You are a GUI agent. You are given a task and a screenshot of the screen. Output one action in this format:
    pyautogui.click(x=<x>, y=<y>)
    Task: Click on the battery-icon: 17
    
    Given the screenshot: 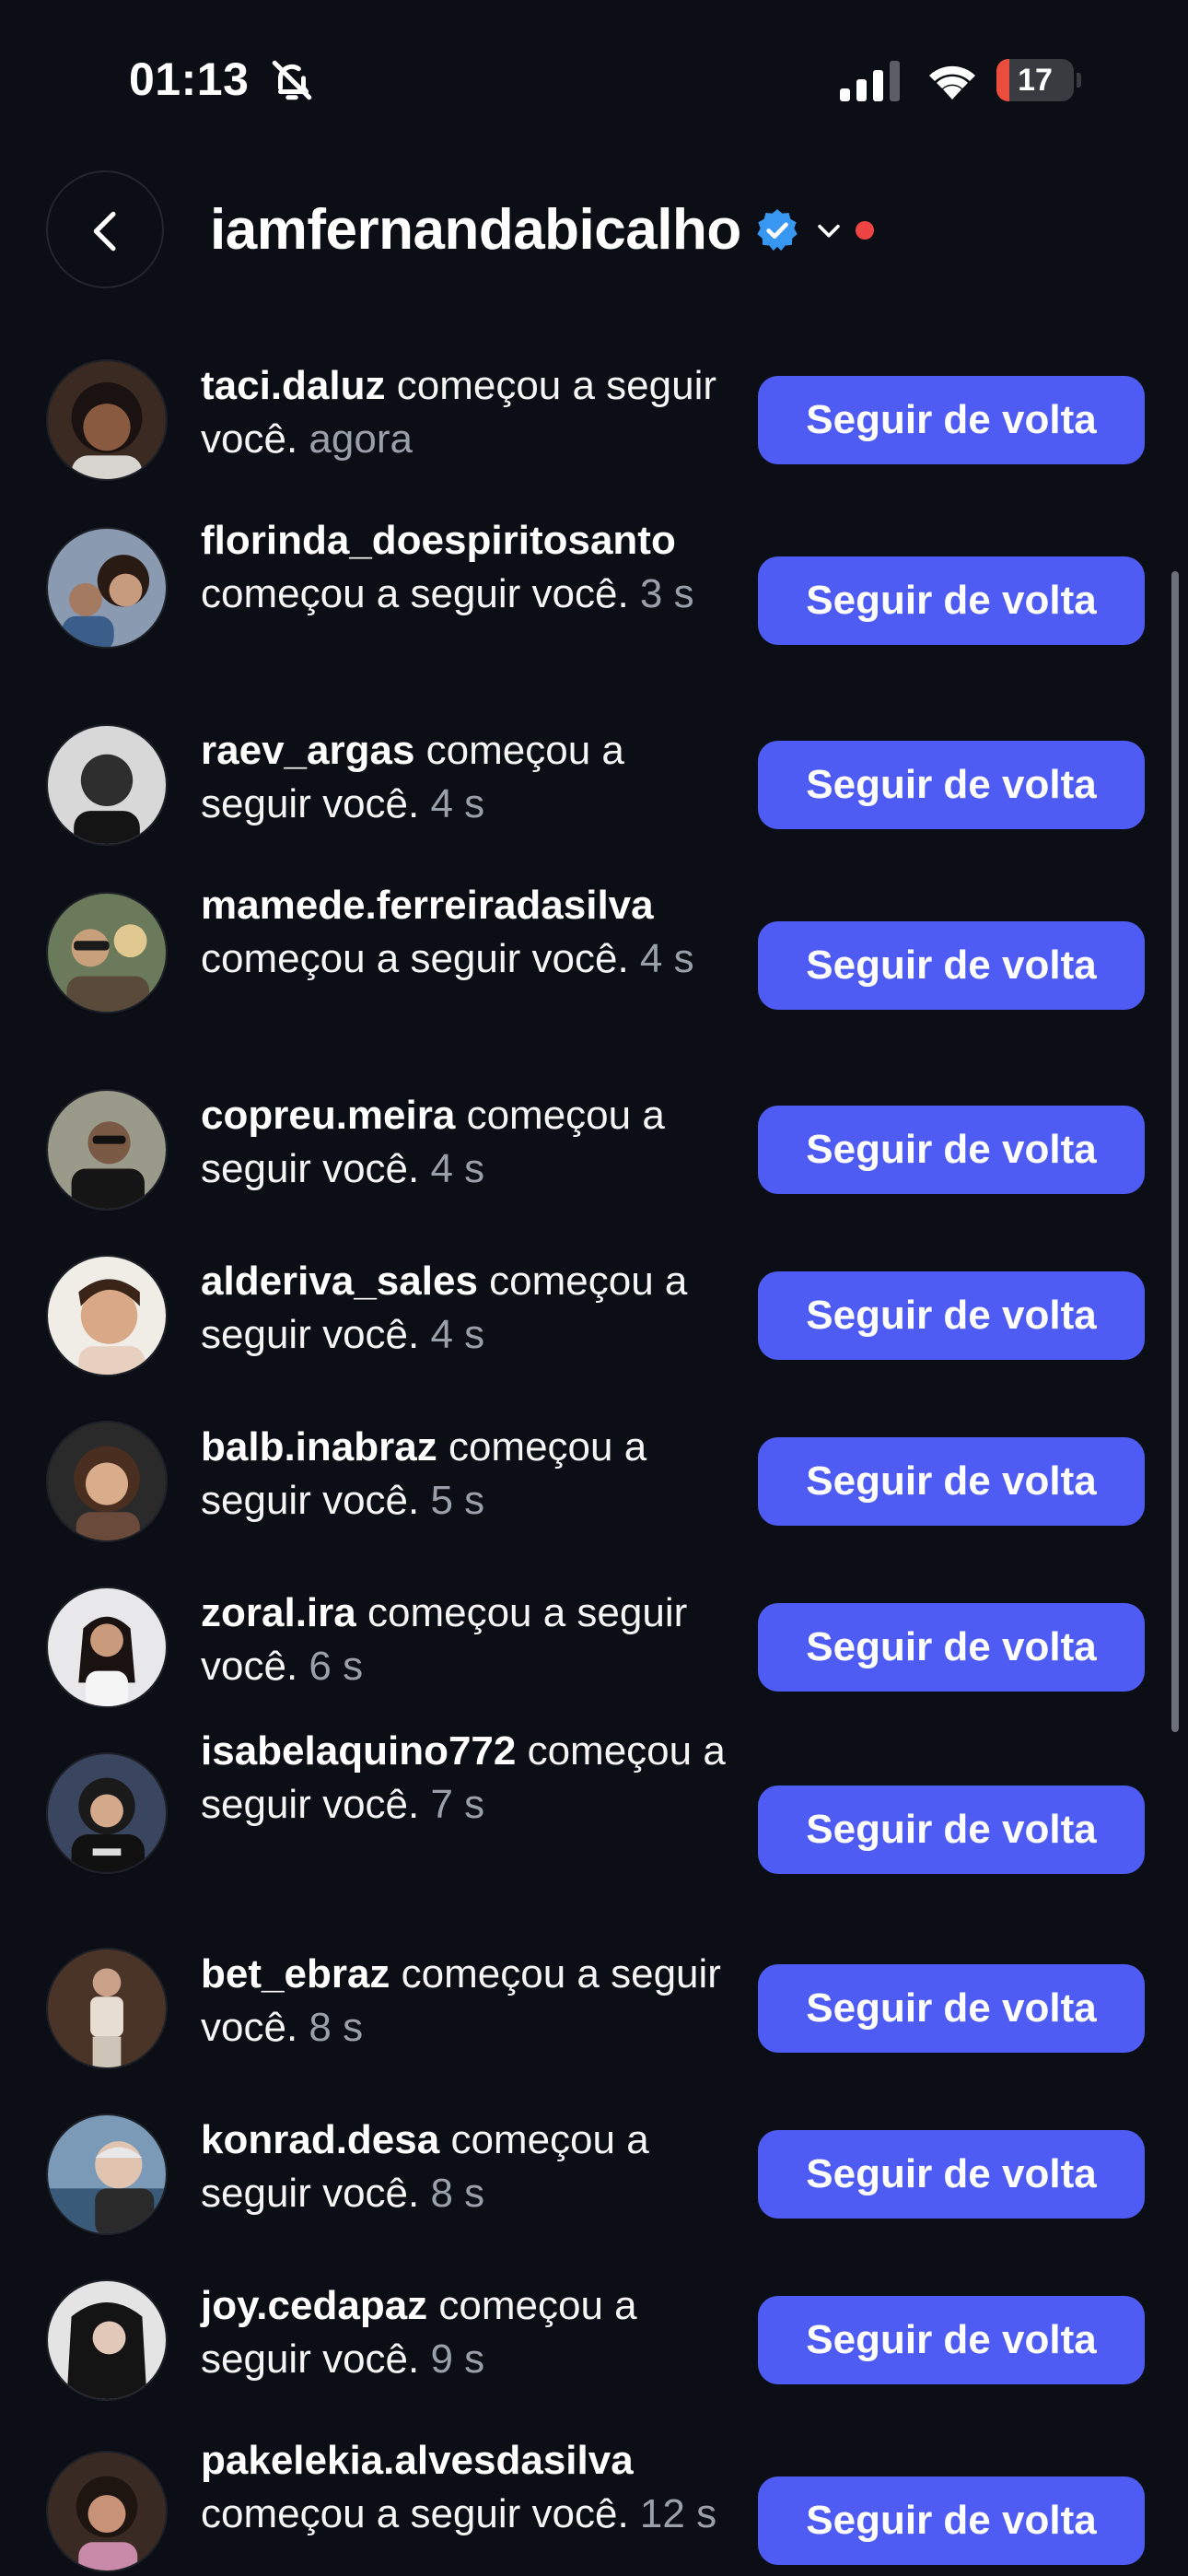 What is the action you would take?
    pyautogui.click(x=1038, y=80)
    